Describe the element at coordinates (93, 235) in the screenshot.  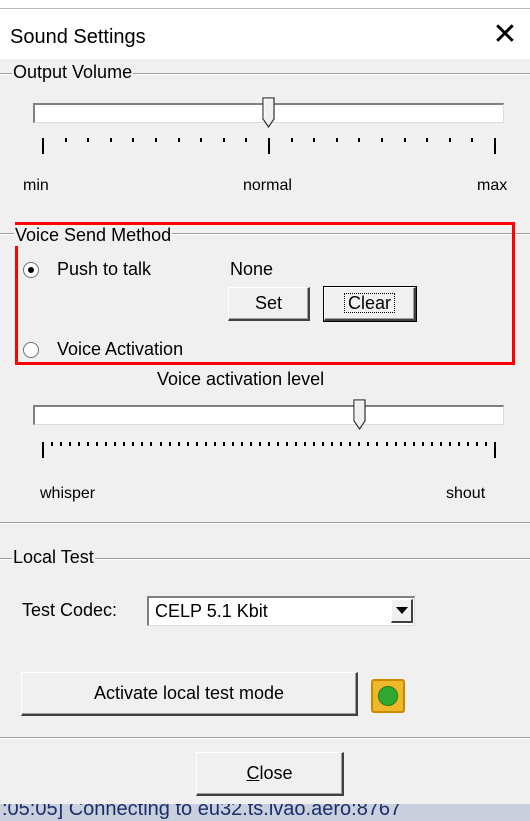
I see `voice-send-group-label: Voice Send Method` at that location.